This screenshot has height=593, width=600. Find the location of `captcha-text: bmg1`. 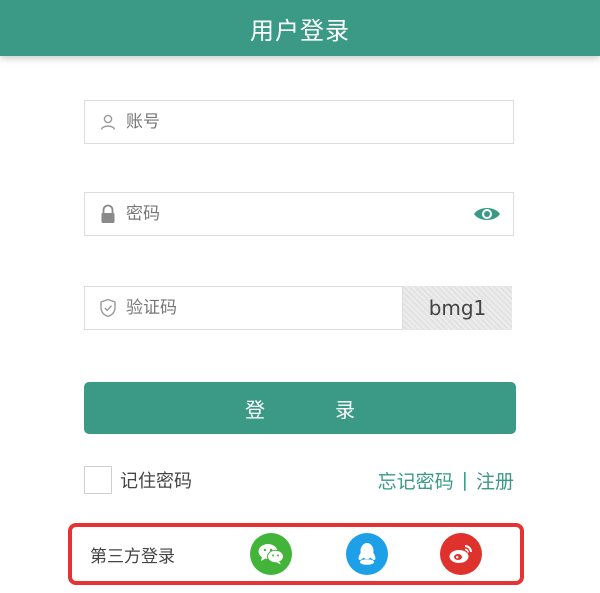

captcha-text: bmg1 is located at coordinates (457, 308).